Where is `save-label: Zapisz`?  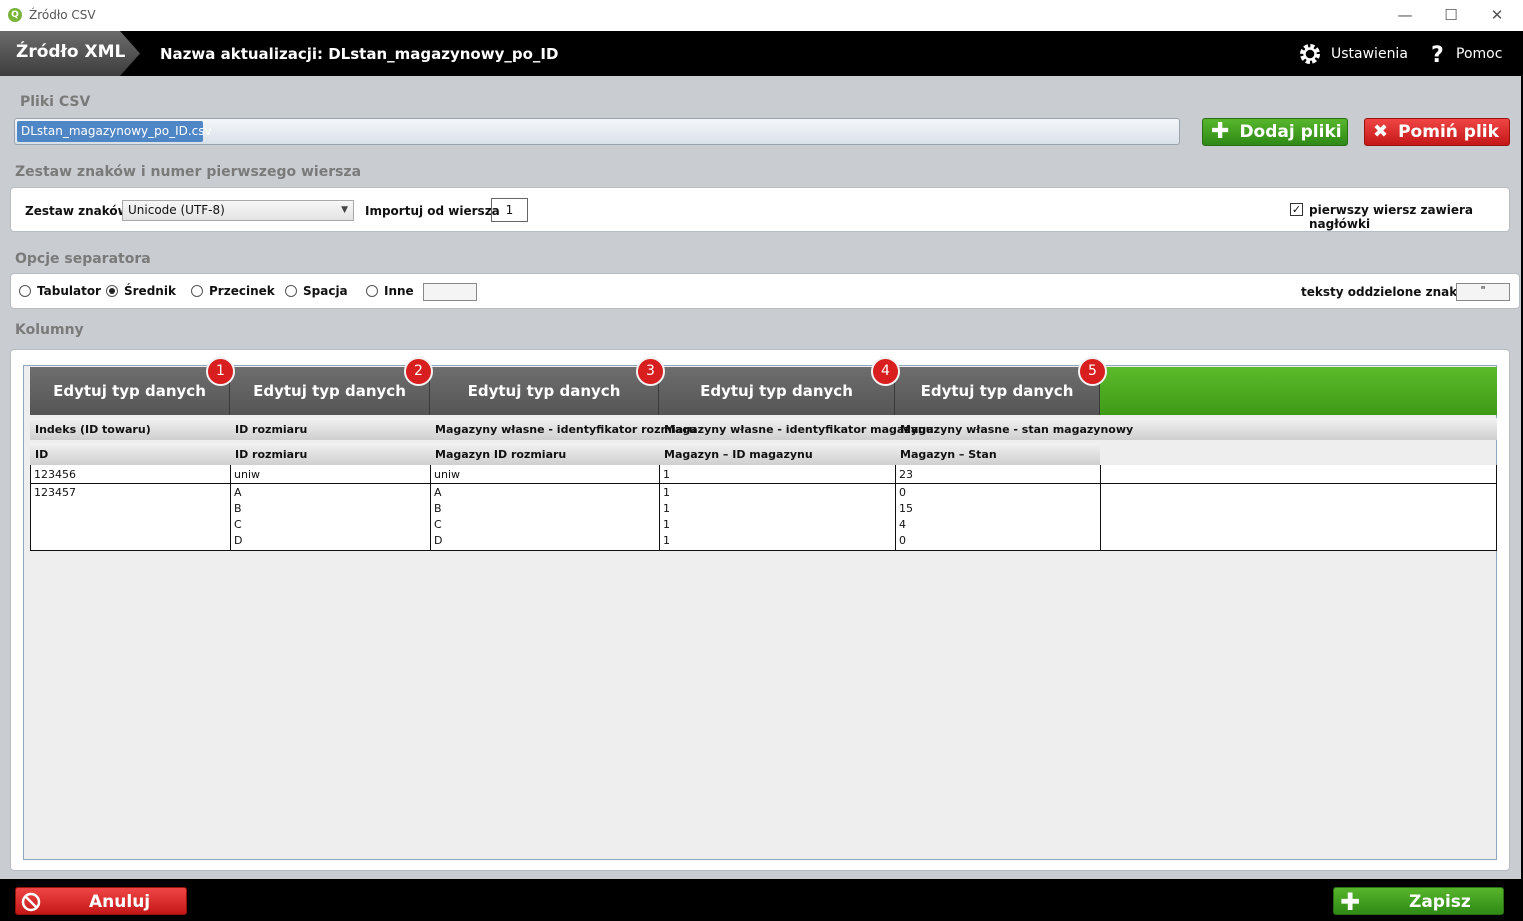 save-label: Zapisz is located at coordinates (1440, 902).